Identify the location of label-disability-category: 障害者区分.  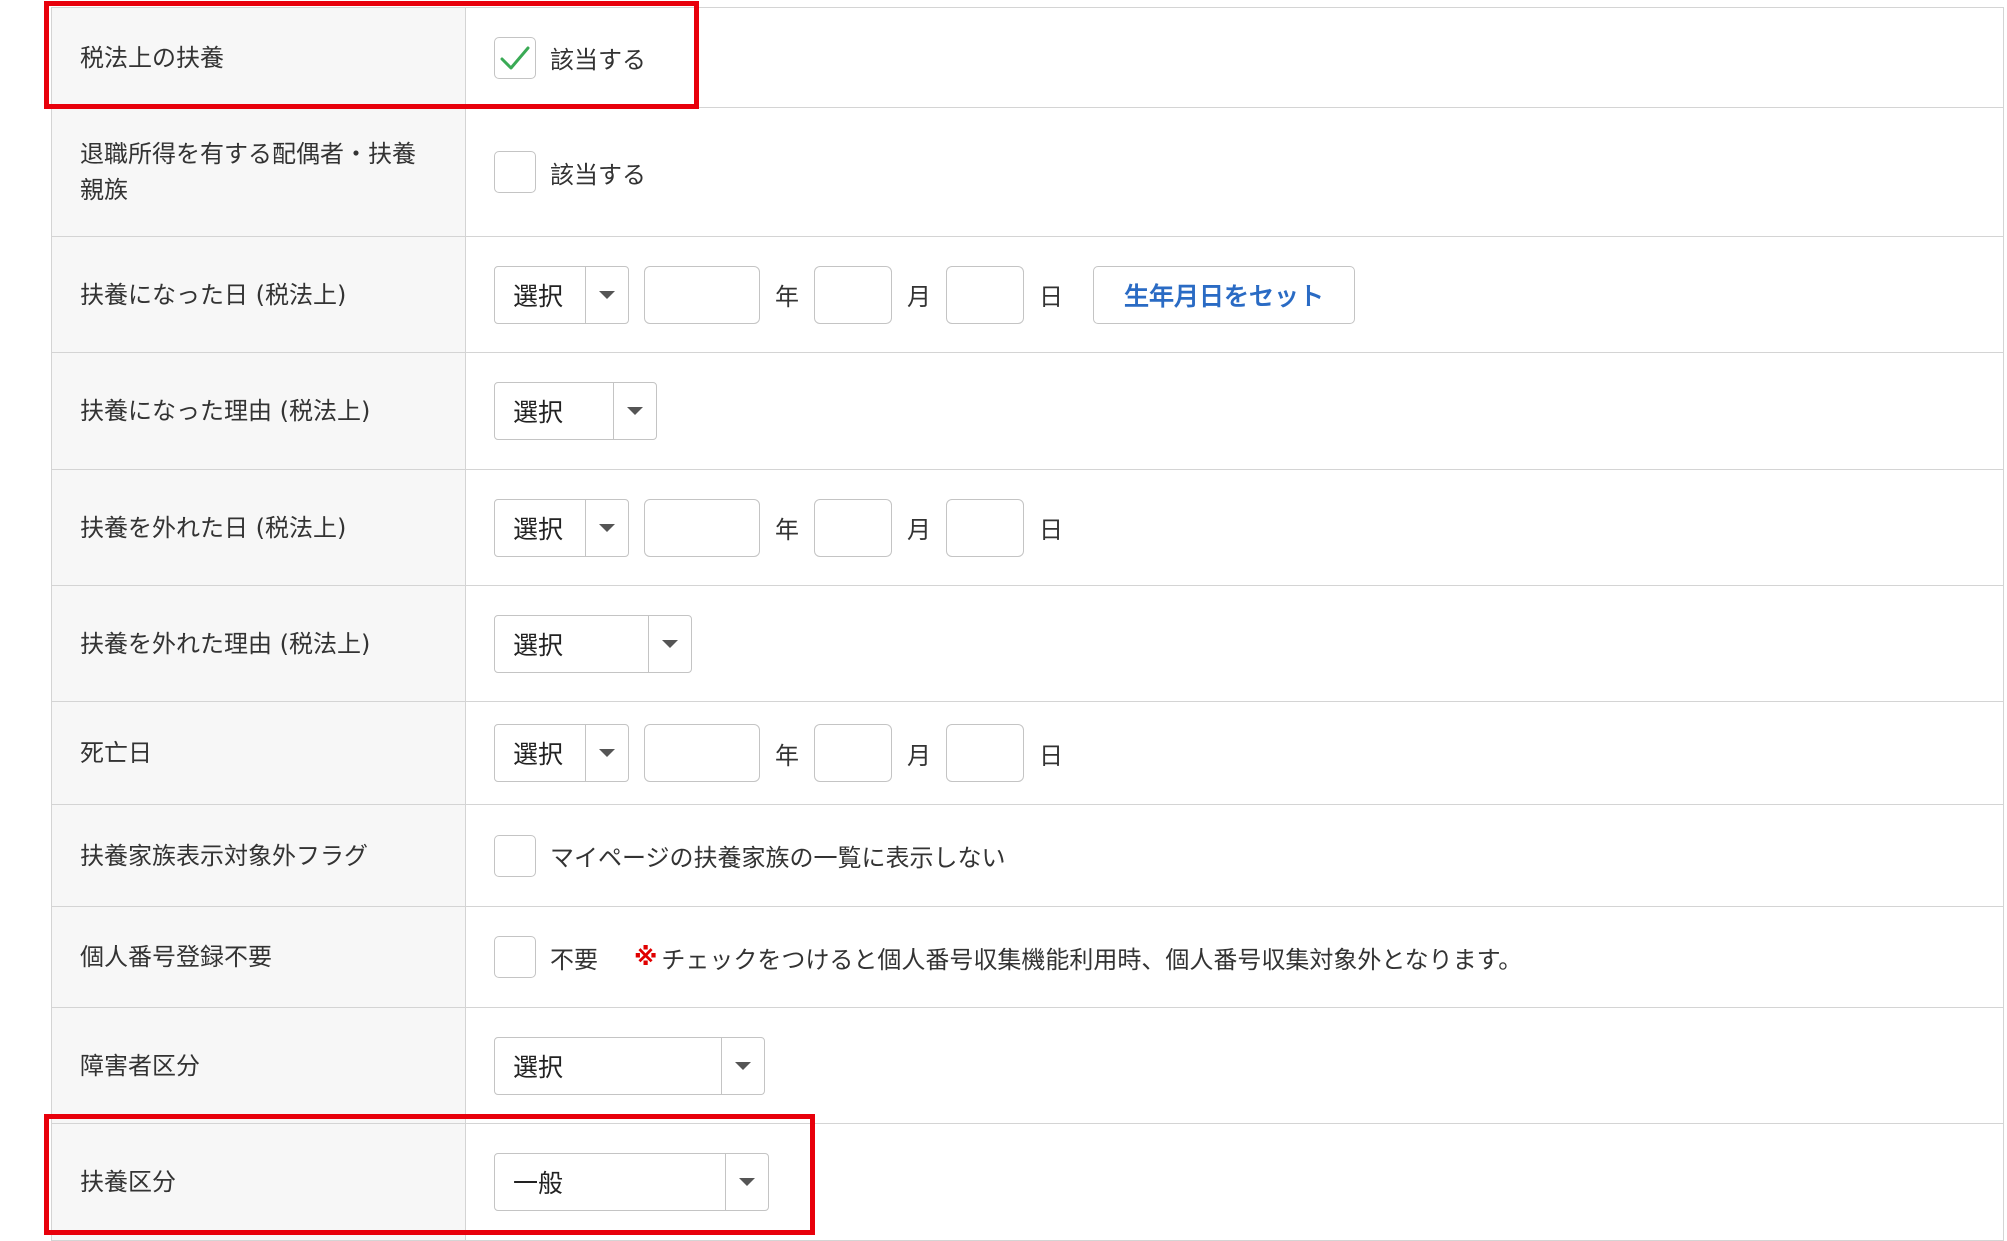
(258, 1065).